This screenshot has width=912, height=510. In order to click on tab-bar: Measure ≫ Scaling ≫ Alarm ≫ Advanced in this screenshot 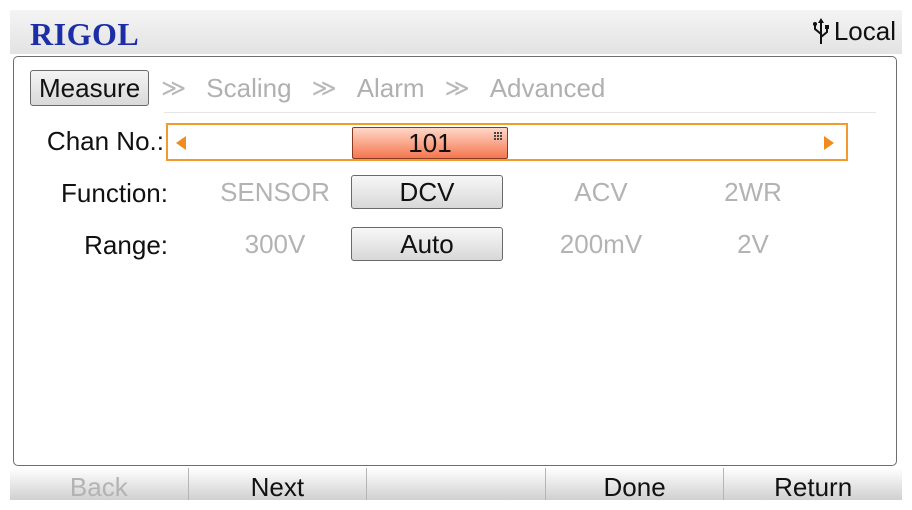, I will do `click(321, 88)`.